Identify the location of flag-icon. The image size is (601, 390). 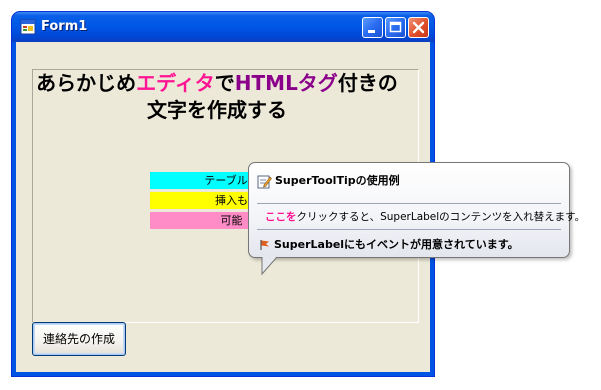
(264, 245).